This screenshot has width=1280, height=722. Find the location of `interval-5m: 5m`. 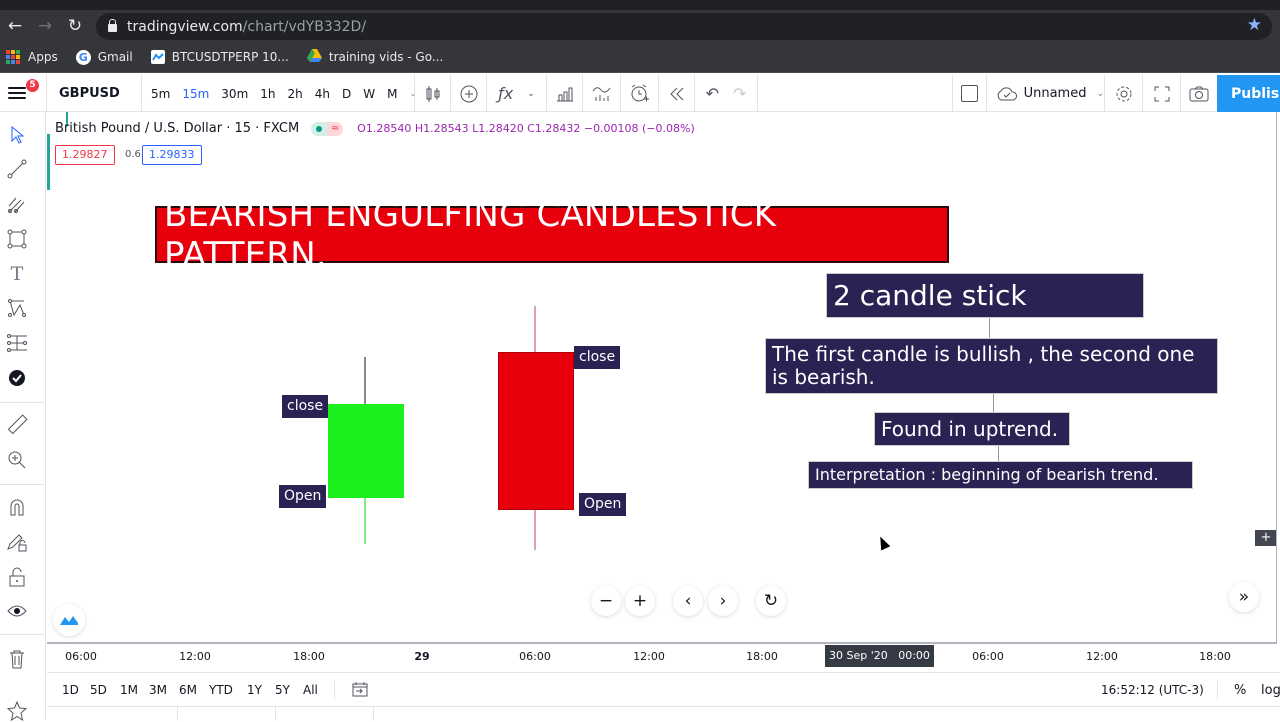

interval-5m: 5m is located at coordinates (160, 94).